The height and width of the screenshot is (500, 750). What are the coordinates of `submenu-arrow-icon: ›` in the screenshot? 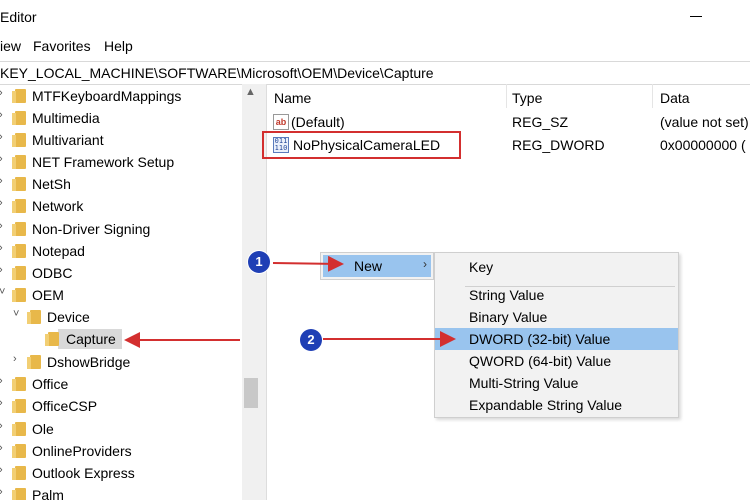 It's located at (425, 264).